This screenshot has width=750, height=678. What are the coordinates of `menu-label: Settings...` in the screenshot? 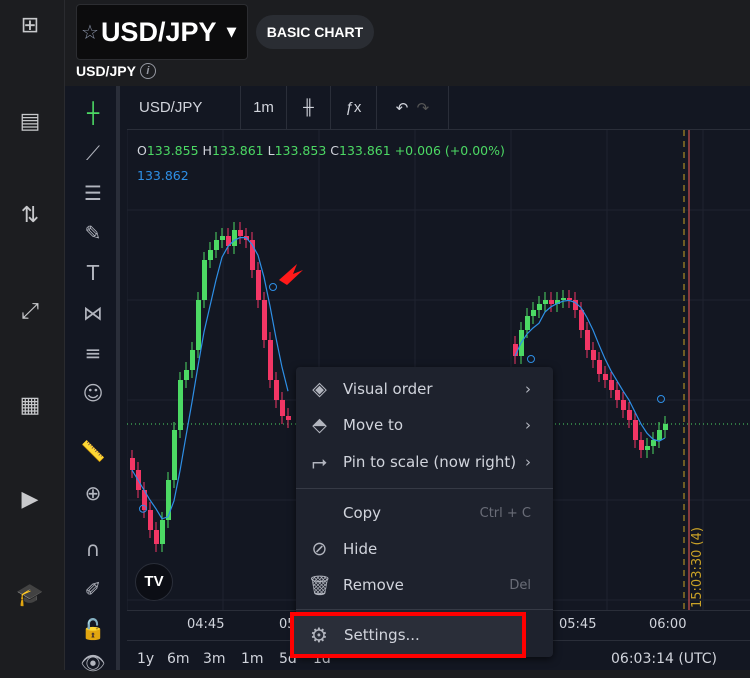 It's located at (382, 635).